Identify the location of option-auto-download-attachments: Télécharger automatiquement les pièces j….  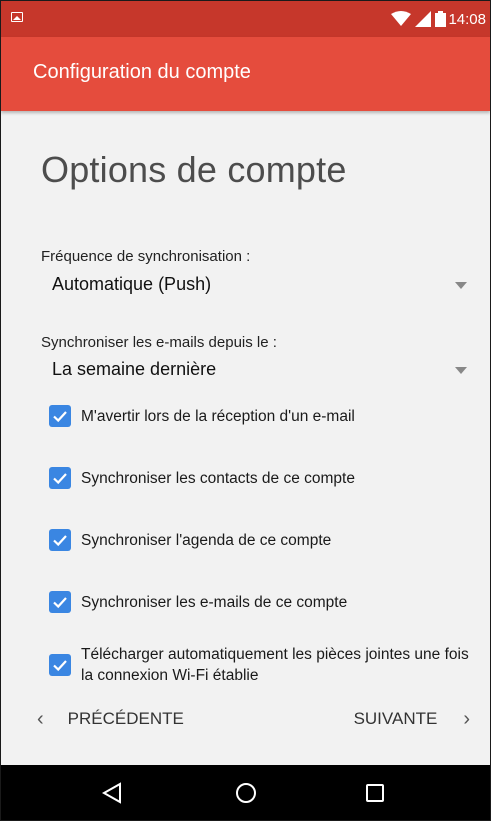
(259, 665).